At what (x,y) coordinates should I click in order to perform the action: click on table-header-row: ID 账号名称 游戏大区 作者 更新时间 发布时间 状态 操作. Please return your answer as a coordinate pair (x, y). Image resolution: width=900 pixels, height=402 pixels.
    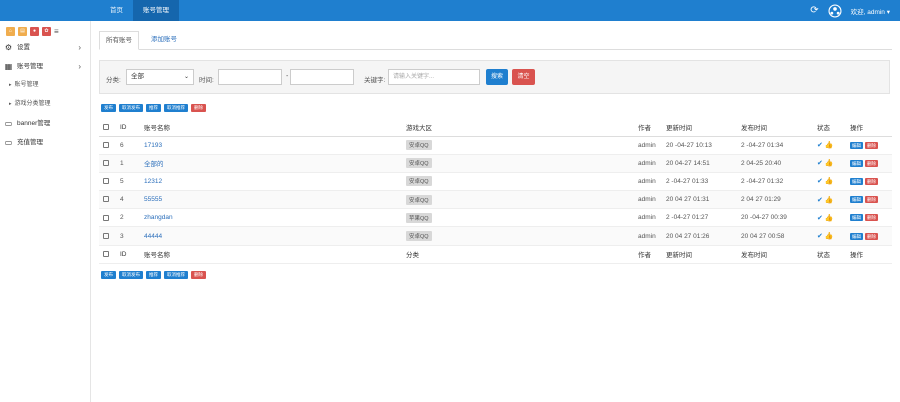
    Looking at the image, I should click on (495, 128).